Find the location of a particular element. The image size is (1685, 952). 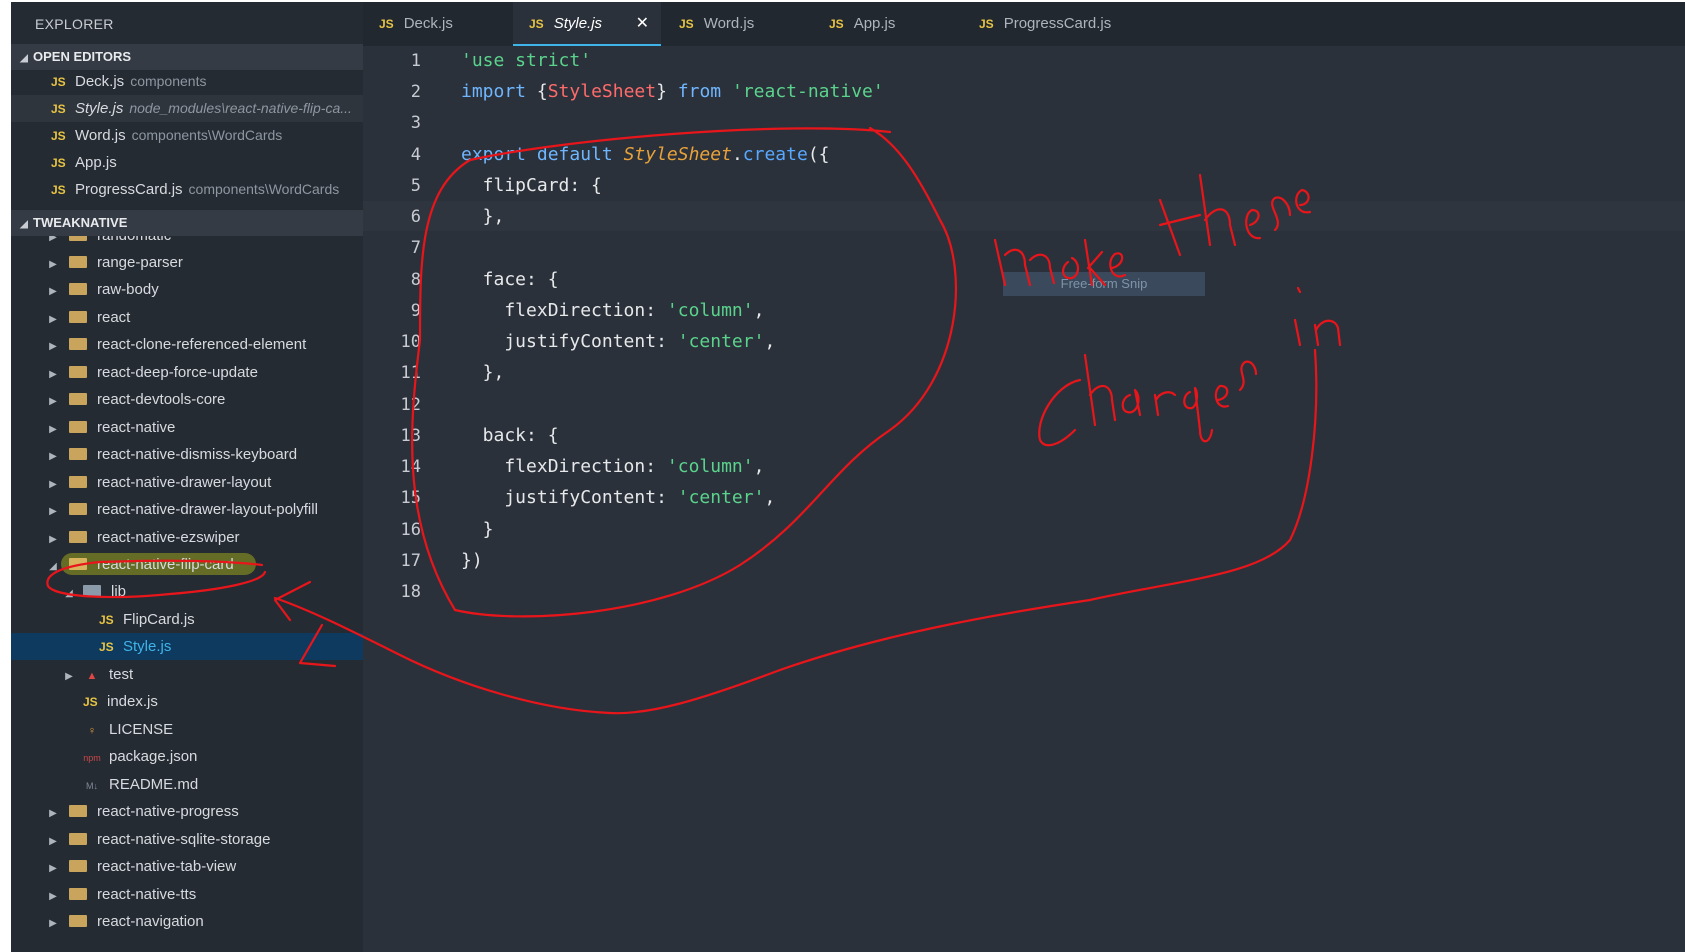

tree-folder: ▶ react-native-progress is located at coordinates (187, 811).